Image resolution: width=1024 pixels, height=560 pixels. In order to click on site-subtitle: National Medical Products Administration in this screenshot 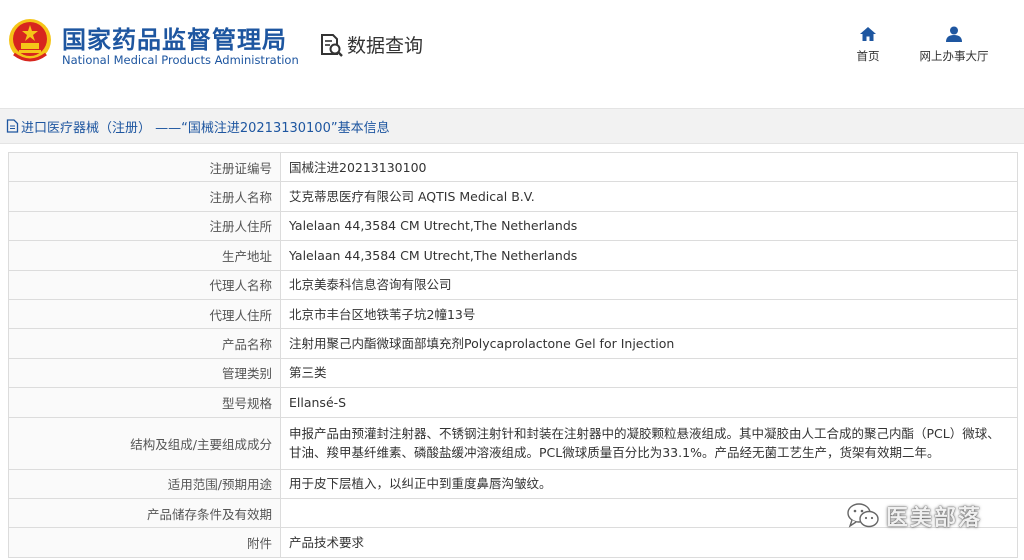, I will do `click(180, 60)`.